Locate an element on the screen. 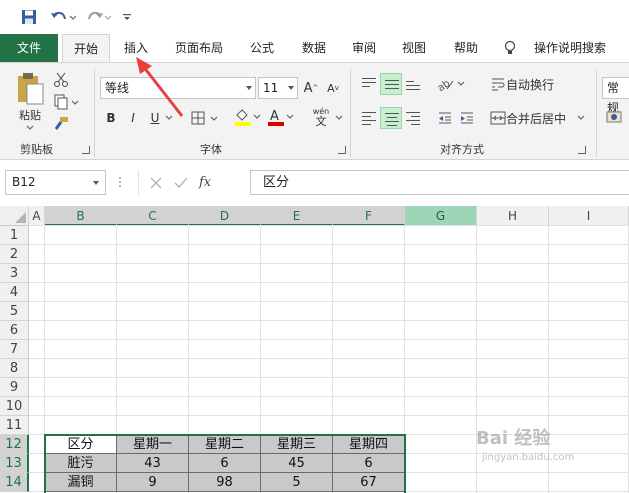 Image resolution: width=629 pixels, height=493 pixels. watermark-logo: Bai 经验 is located at coordinates (513, 437).